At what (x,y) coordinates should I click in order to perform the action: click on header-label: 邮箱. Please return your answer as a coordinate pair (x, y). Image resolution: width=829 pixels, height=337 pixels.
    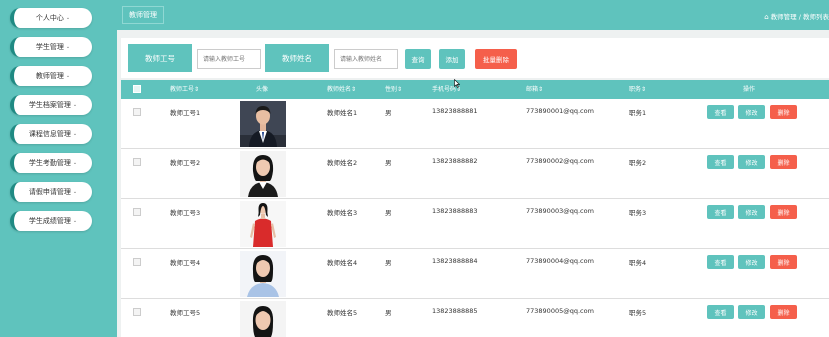
    Looking at the image, I should click on (532, 89).